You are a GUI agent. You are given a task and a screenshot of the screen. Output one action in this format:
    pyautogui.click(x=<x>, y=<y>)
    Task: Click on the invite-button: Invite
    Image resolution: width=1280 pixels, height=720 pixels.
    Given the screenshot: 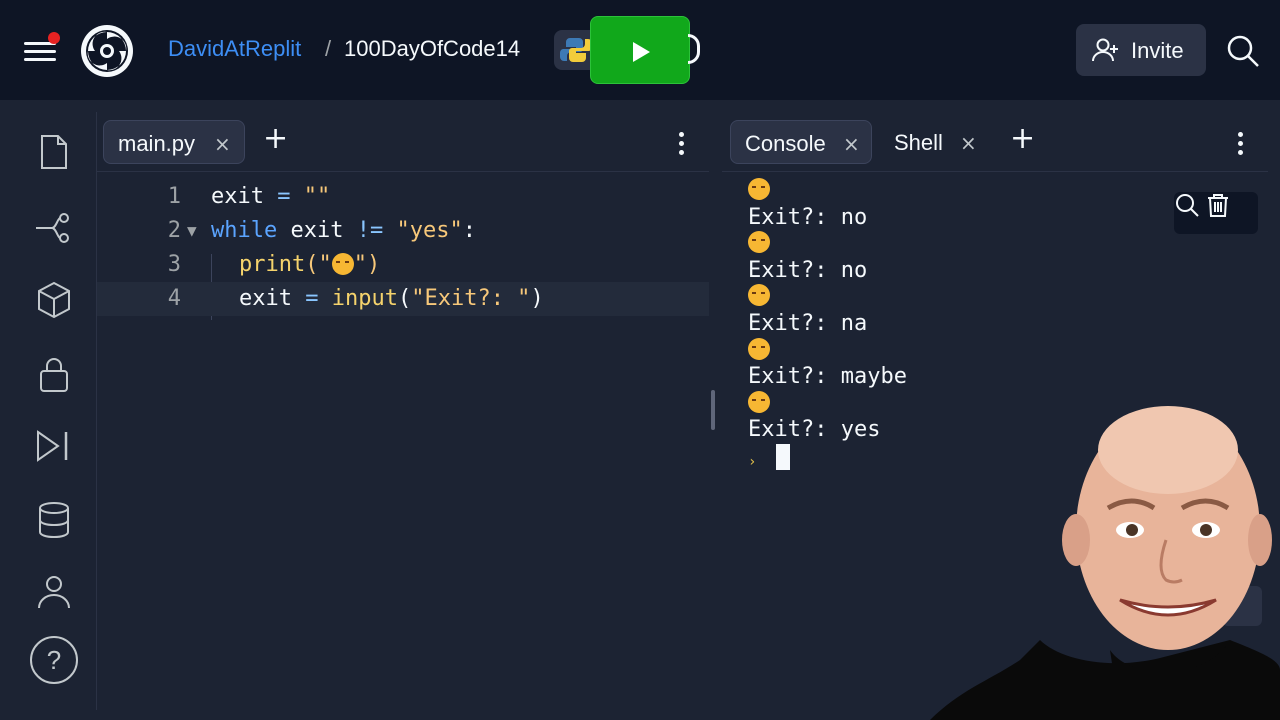 What is the action you would take?
    pyautogui.click(x=1141, y=50)
    